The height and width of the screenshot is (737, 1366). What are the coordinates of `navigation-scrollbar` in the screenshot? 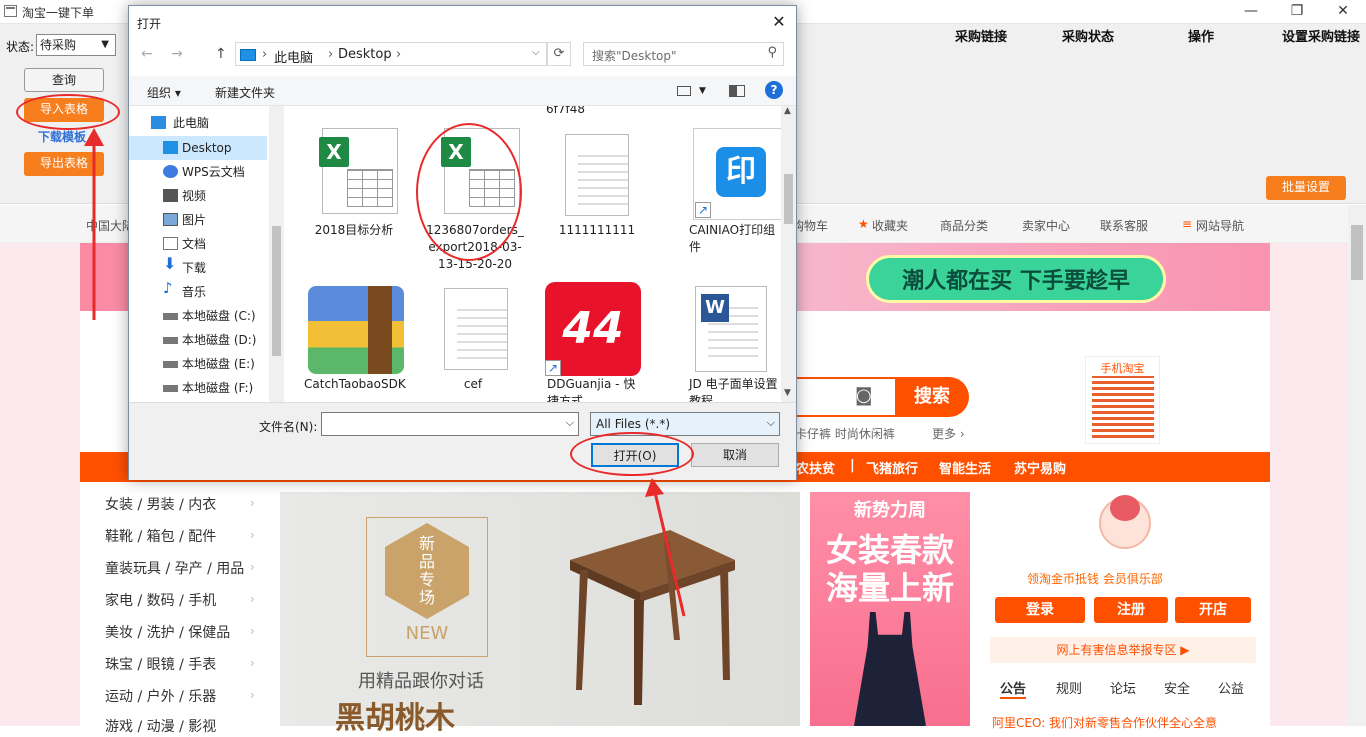 It's located at (276, 254).